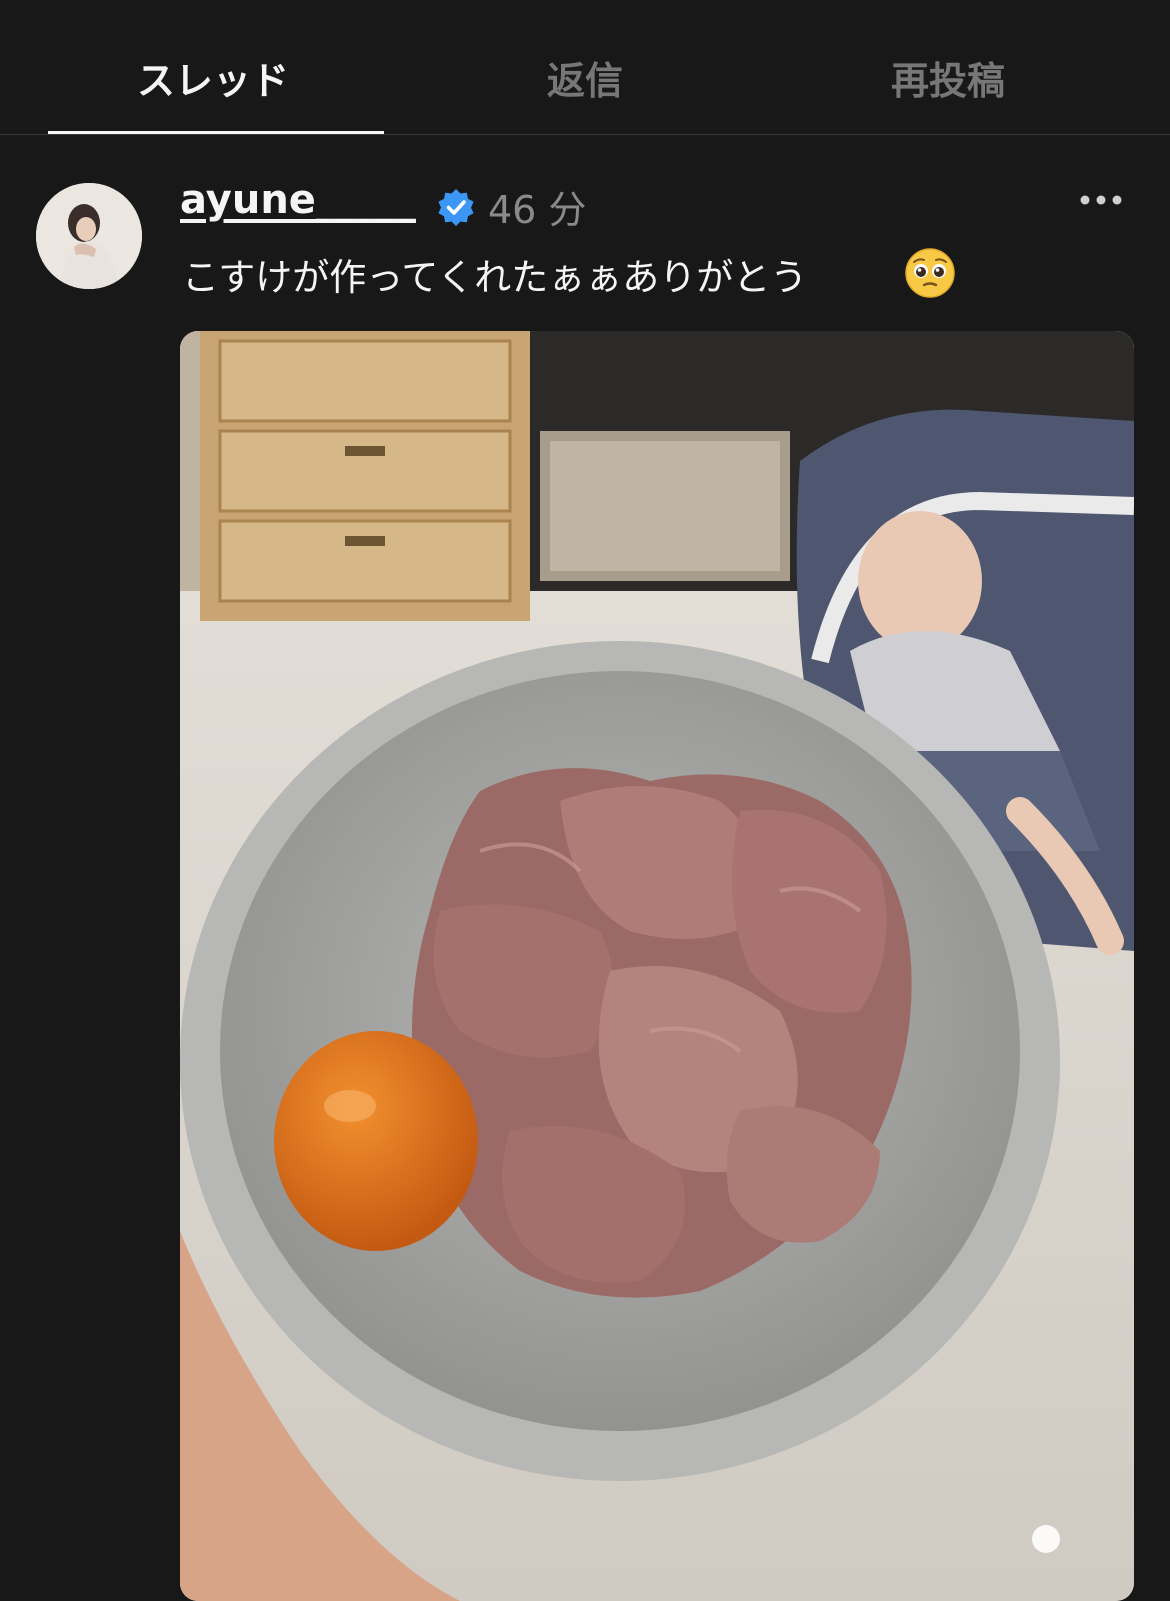 This screenshot has width=1170, height=1601. I want to click on tab-replies: 返信, so click(585, 77).